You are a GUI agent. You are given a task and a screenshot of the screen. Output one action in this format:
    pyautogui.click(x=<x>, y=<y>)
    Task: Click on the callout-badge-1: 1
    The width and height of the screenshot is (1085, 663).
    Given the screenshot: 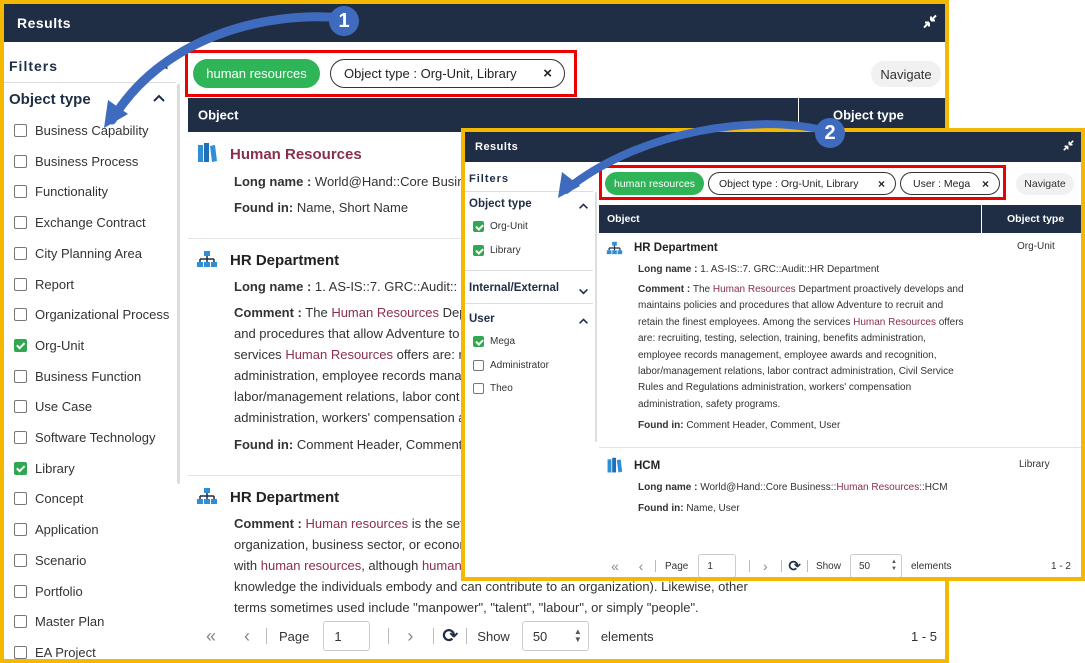 What is the action you would take?
    pyautogui.click(x=344, y=21)
    